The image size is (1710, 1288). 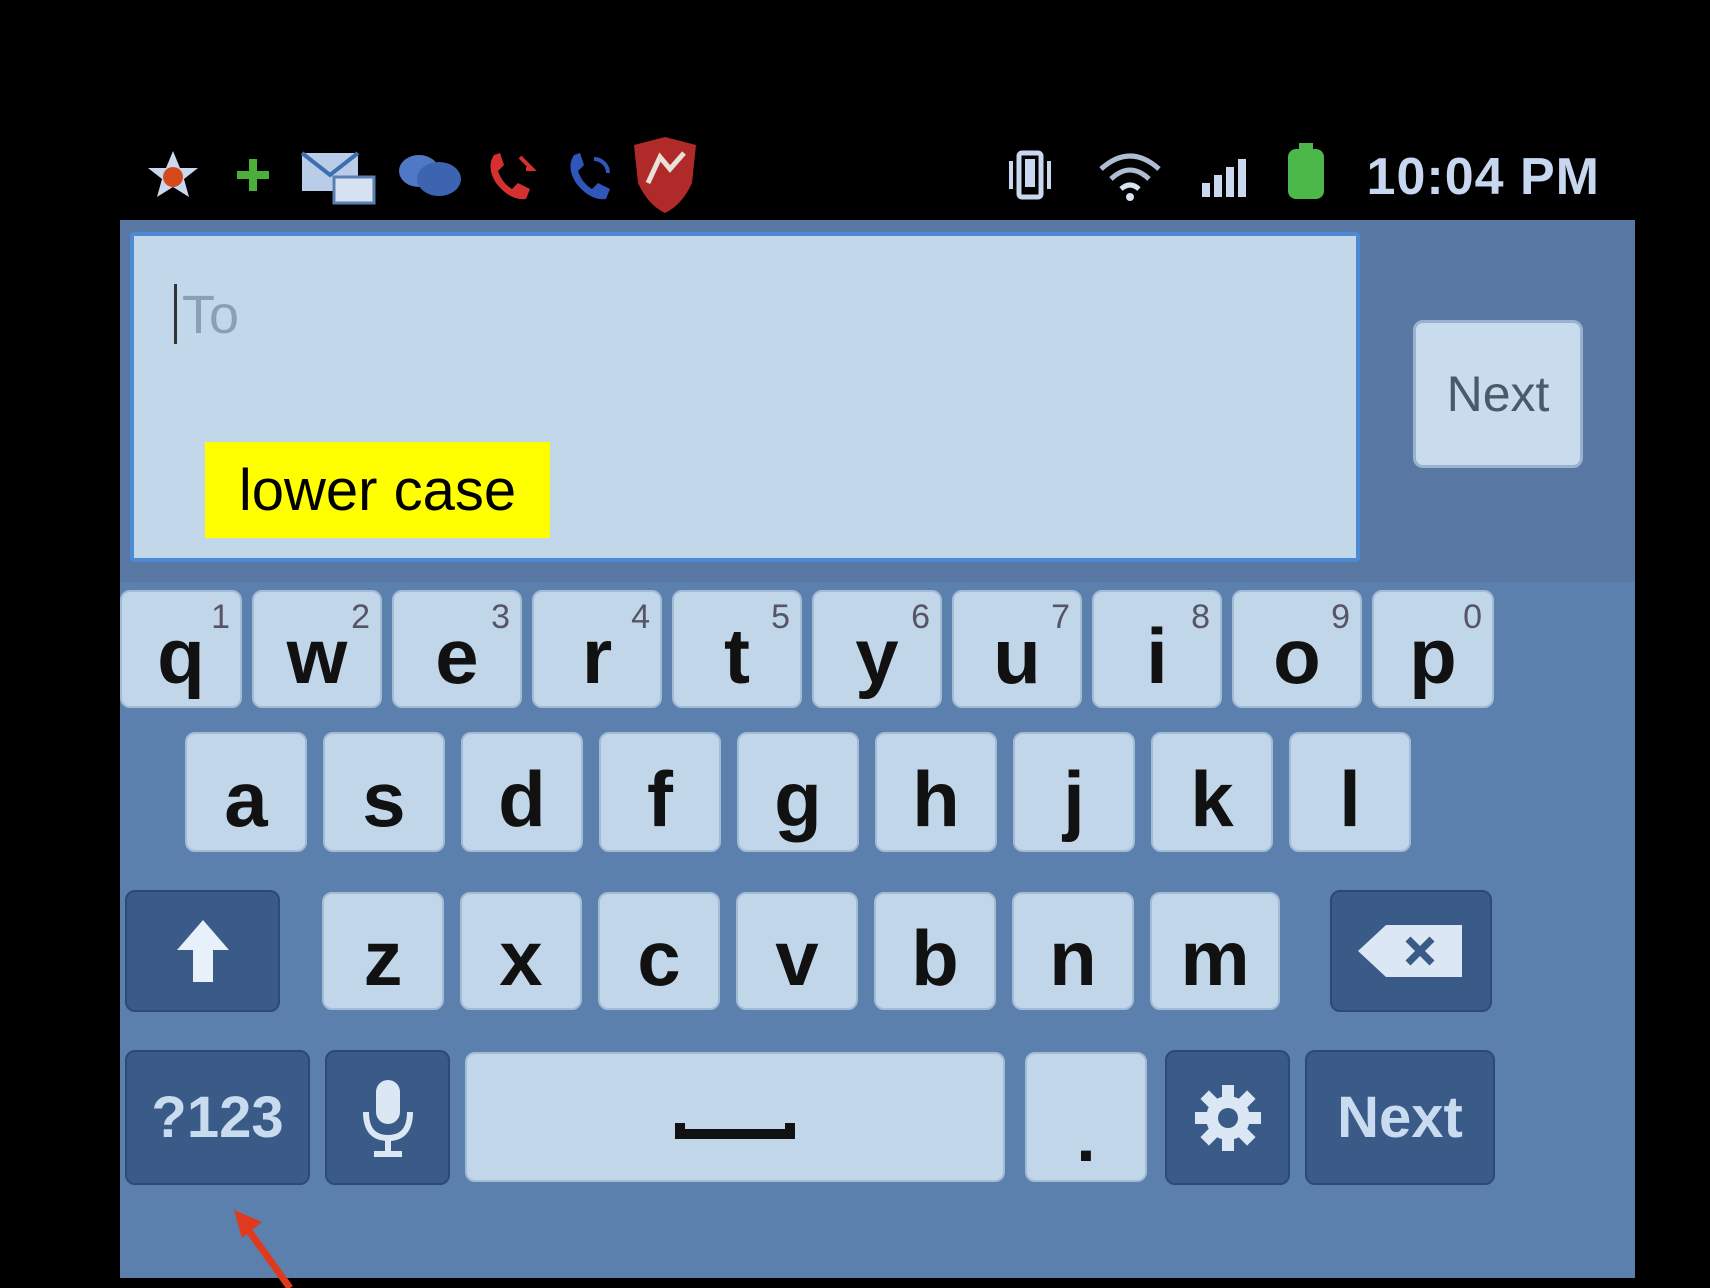 What do you see at coordinates (377, 490) in the screenshot?
I see `annotation-label: lower case` at bounding box center [377, 490].